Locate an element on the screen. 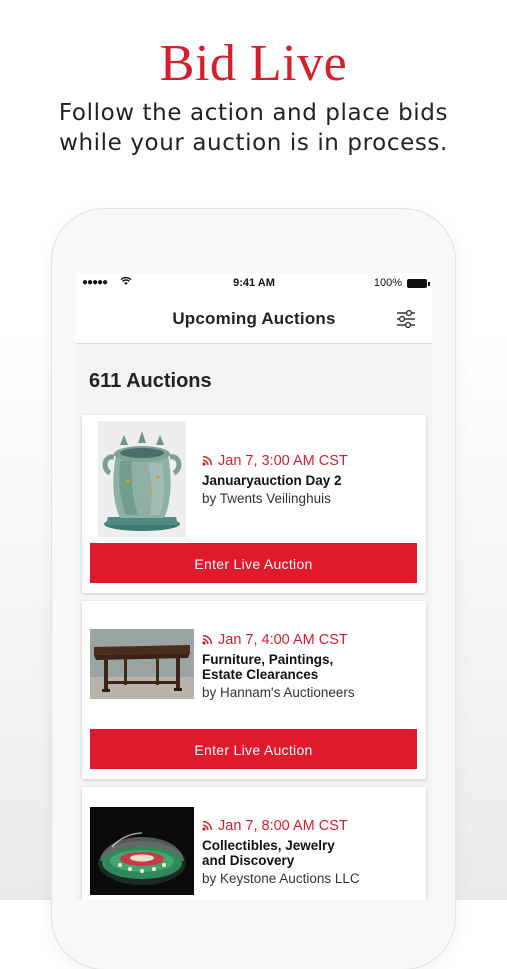 This screenshot has width=507, height=969. nav-bar: Upcoming Auctions is located at coordinates (254, 319).